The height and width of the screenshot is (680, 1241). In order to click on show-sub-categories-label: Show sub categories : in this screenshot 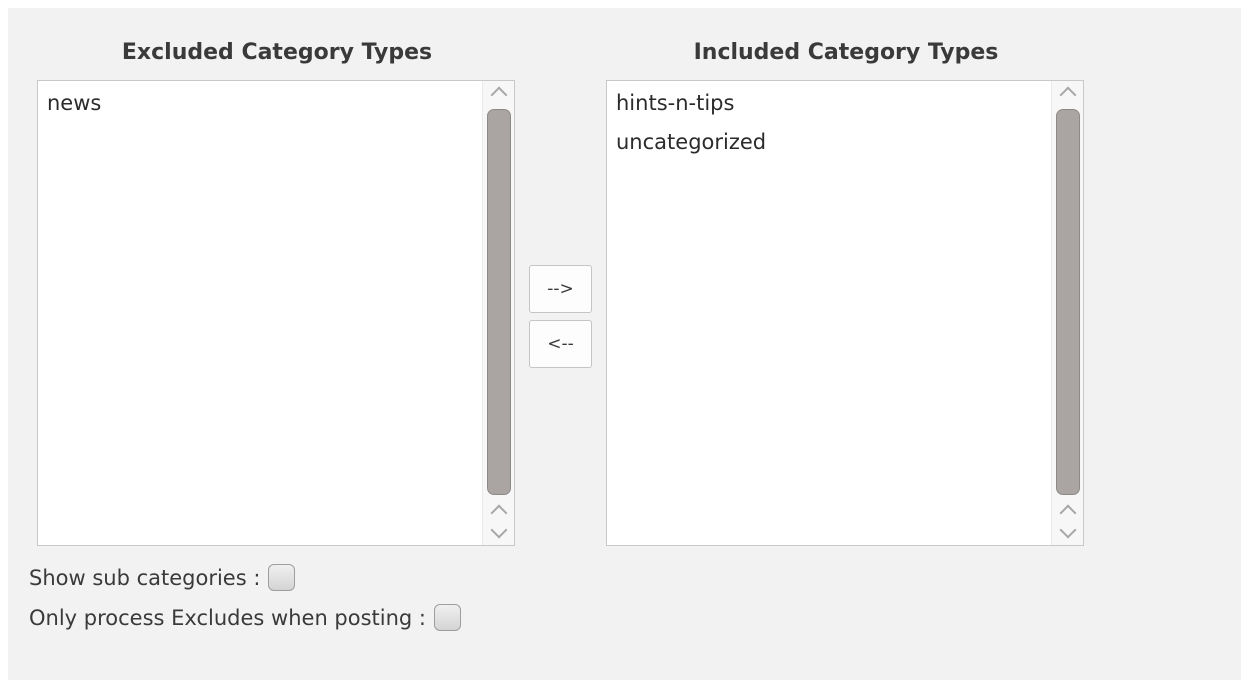, I will do `click(145, 577)`.